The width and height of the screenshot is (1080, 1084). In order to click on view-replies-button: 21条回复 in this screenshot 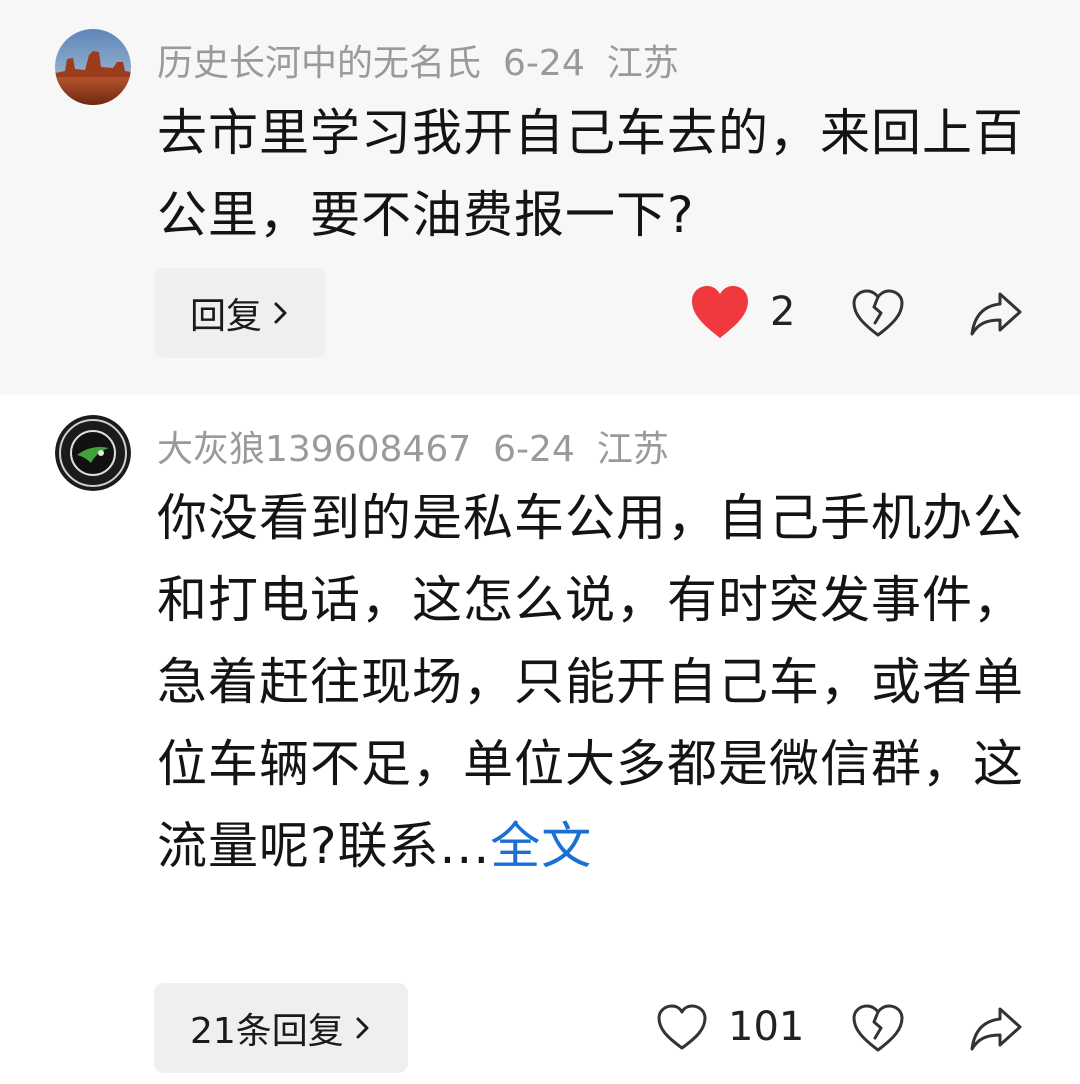, I will do `click(281, 1028)`.